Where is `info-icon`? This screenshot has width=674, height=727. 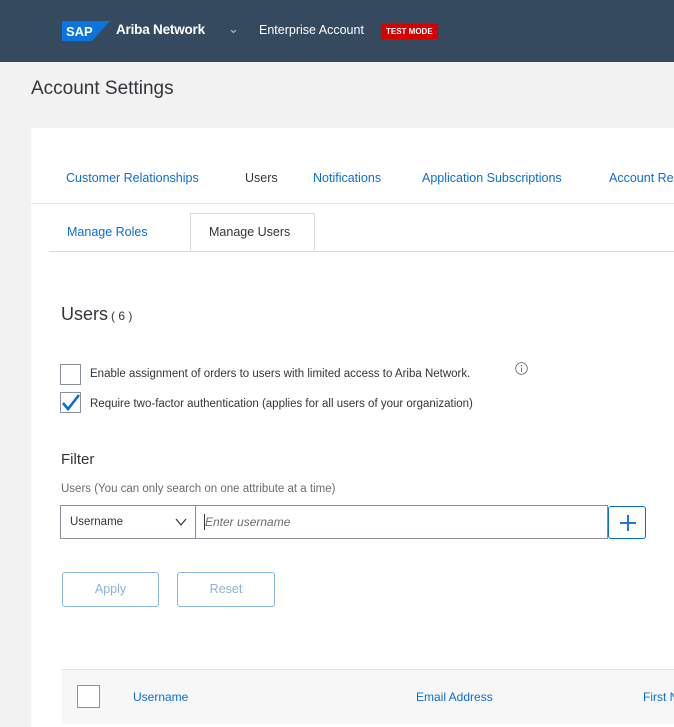
info-icon is located at coordinates (521, 368).